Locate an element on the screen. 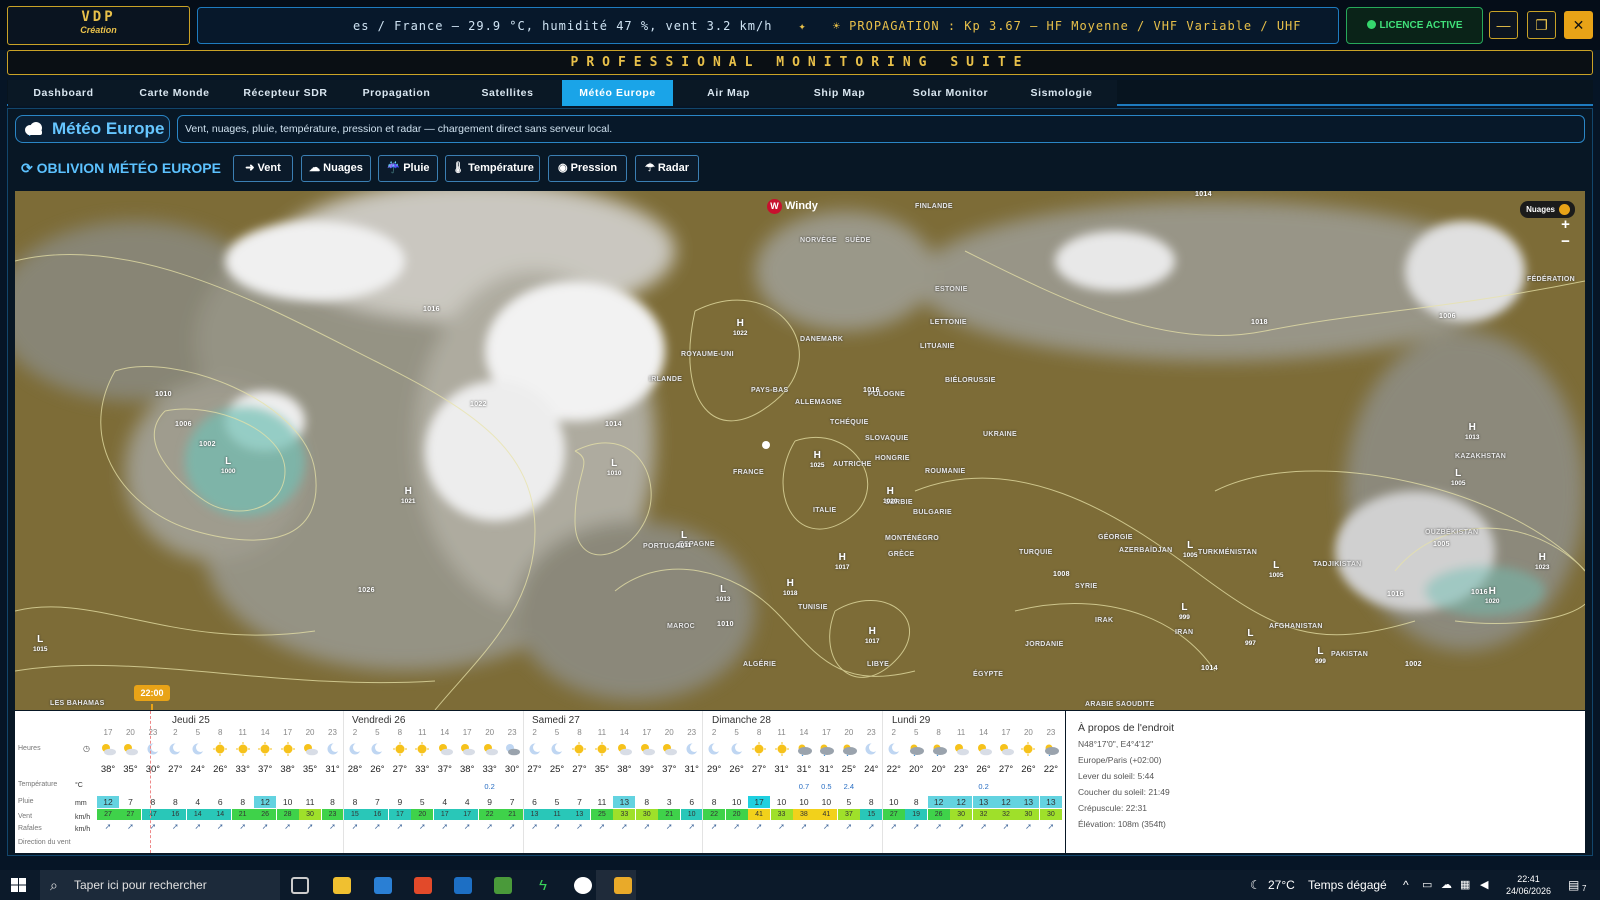  forecast-wind: 12 is located at coordinates (1006, 802).